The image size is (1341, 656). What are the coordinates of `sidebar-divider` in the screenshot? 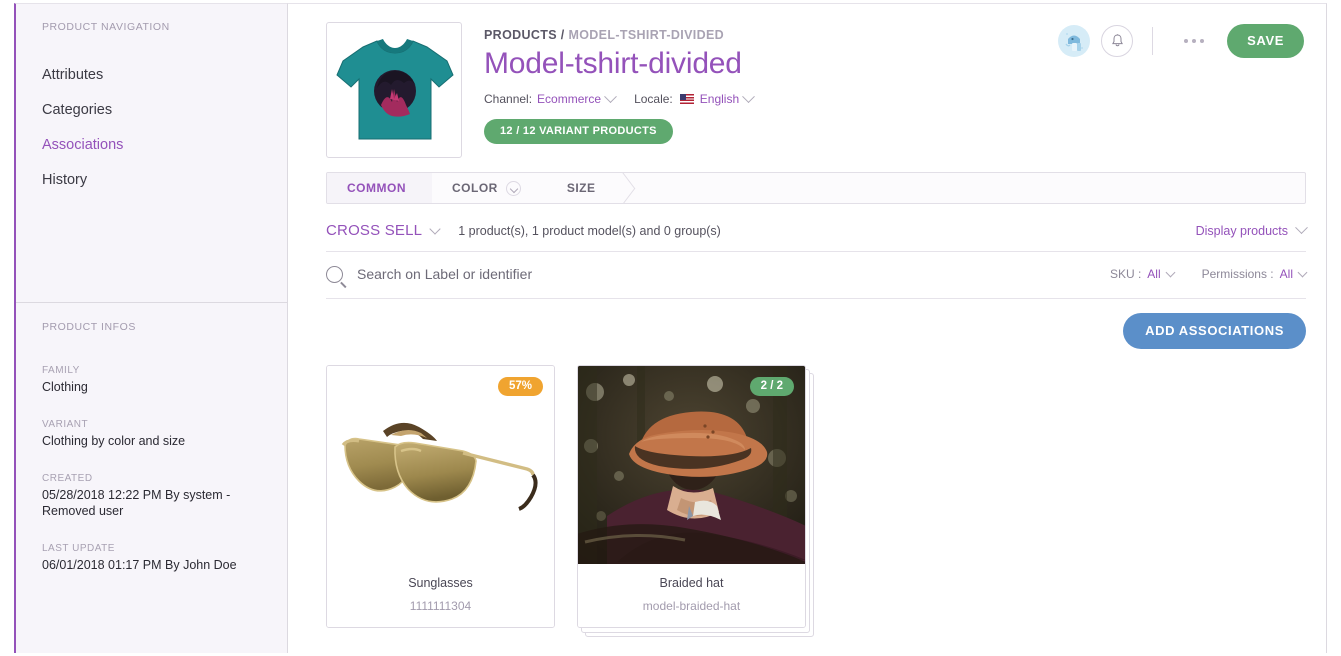 It's located at (151, 302).